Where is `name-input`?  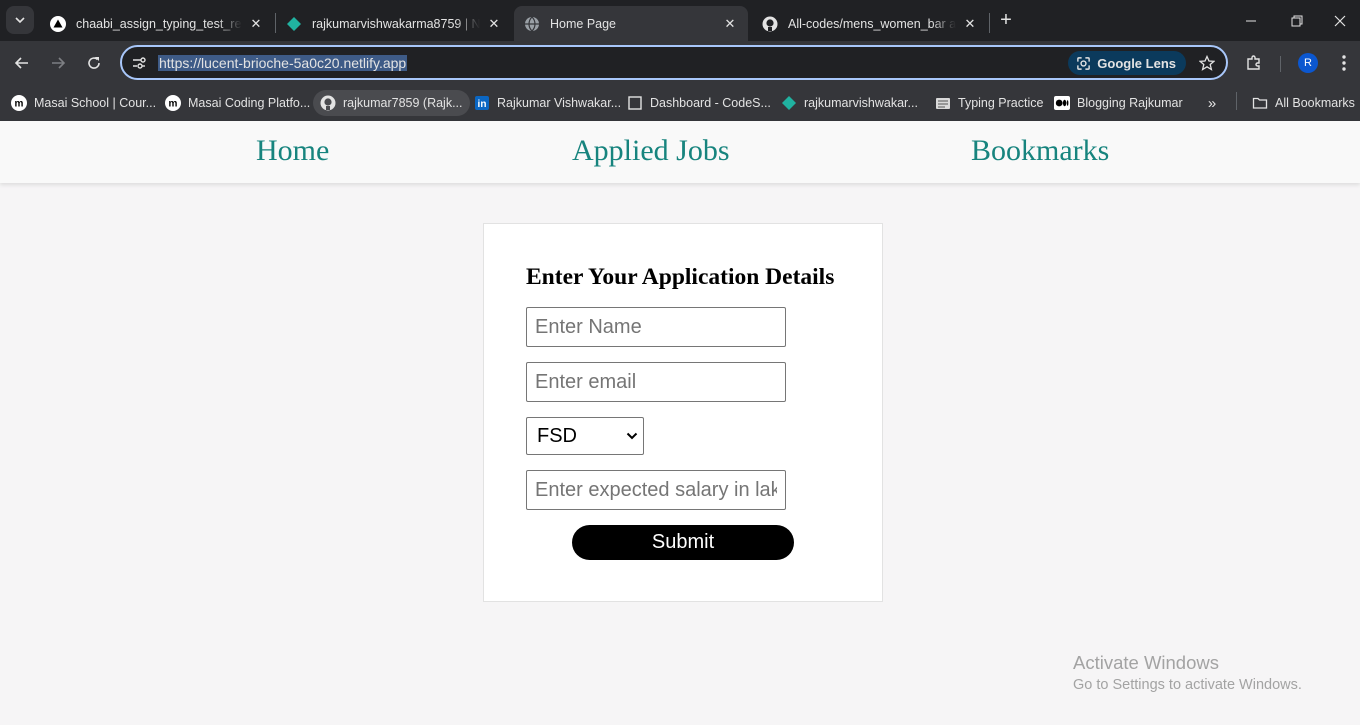 name-input is located at coordinates (656, 327).